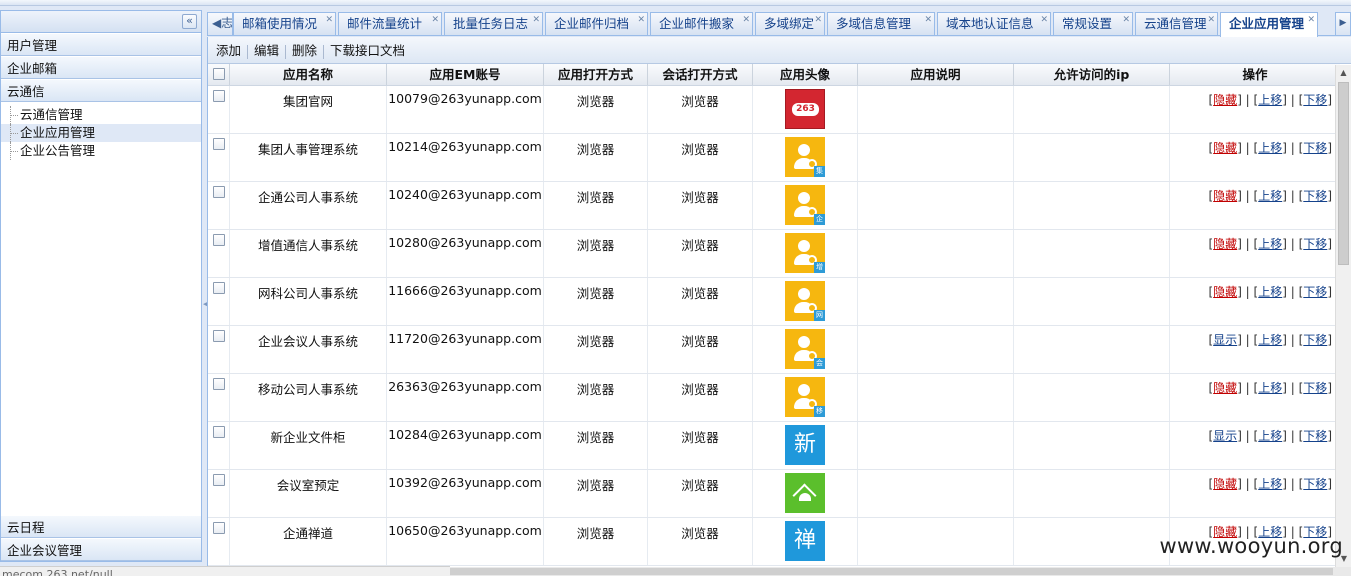 Image resolution: width=1351 pixels, height=576 pixels. I want to click on sidebar-bottom-section-0: 云日程, so click(101, 526).